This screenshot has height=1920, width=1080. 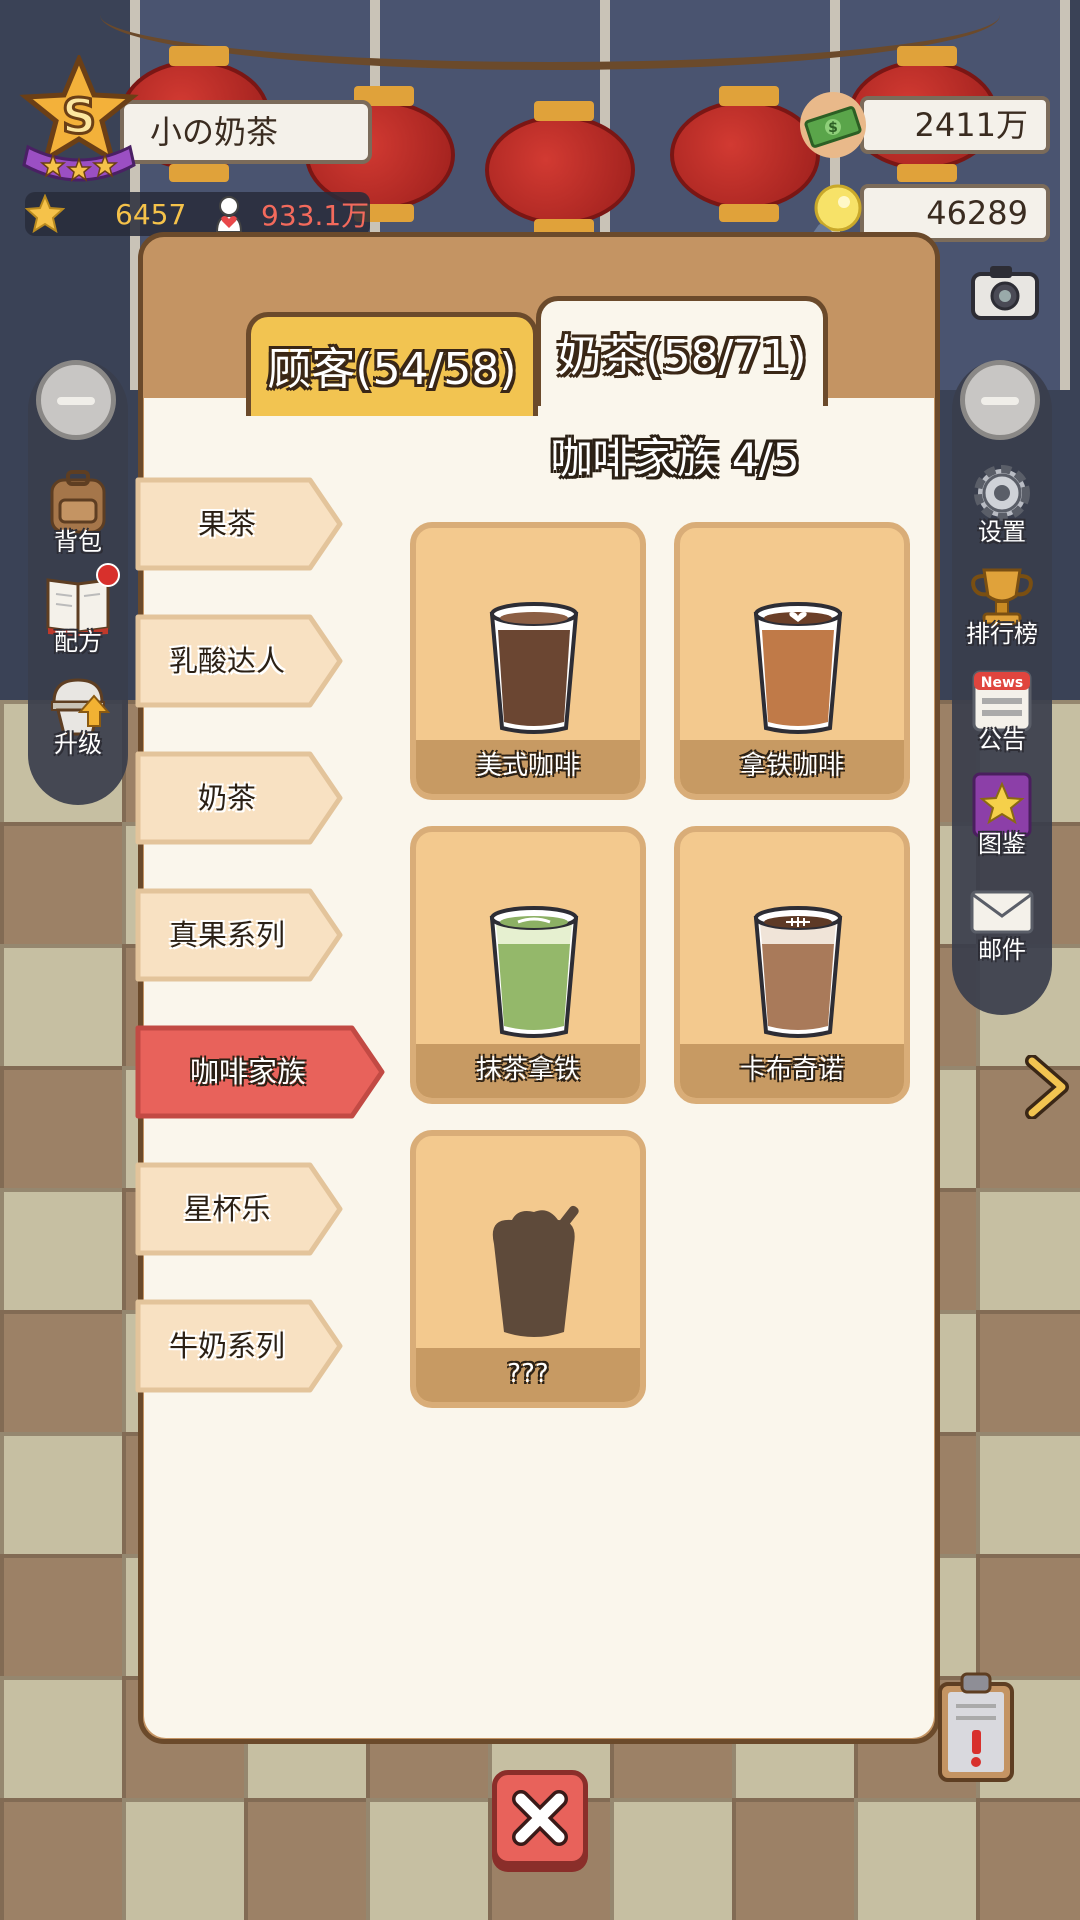 I want to click on drink-name: 卡布奇诺, so click(x=792, y=1071).